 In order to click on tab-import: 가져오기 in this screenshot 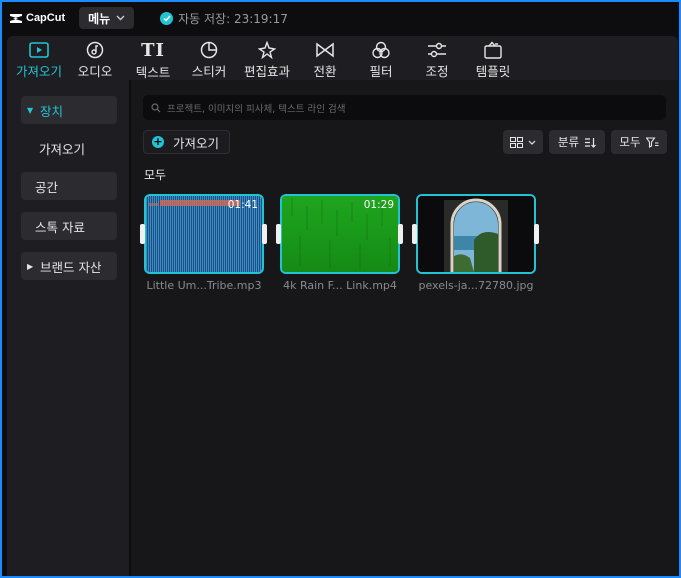, I will do `click(39, 58)`.